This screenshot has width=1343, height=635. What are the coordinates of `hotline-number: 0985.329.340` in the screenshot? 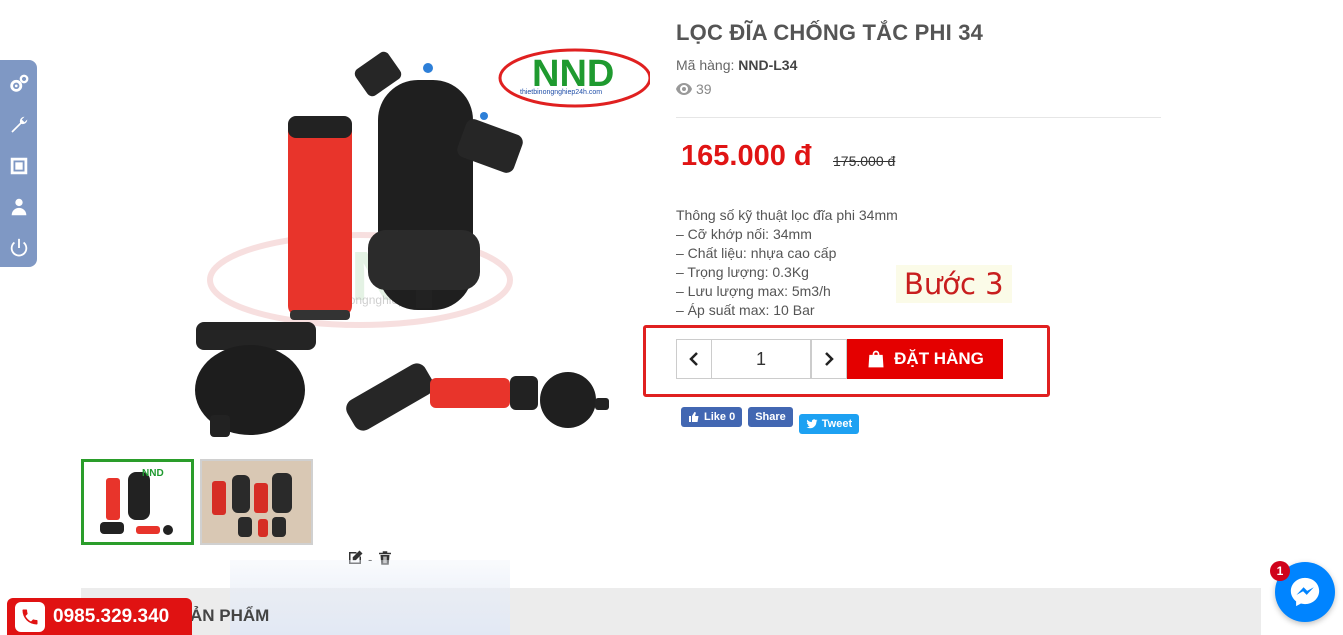 It's located at (111, 616).